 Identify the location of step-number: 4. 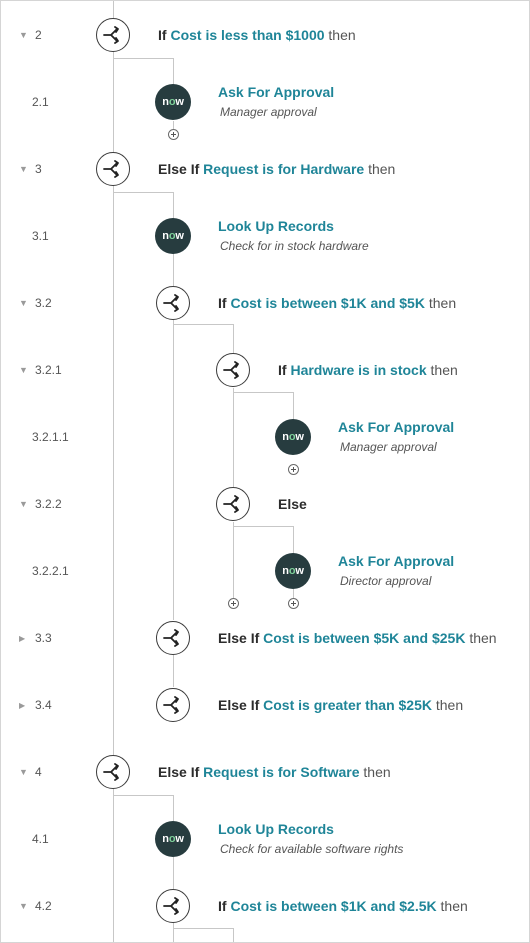
(30, 772).